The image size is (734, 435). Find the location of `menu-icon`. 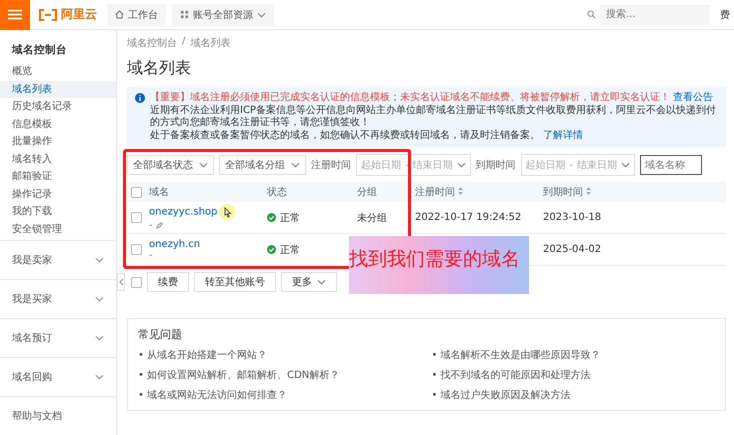

menu-icon is located at coordinates (15, 14).